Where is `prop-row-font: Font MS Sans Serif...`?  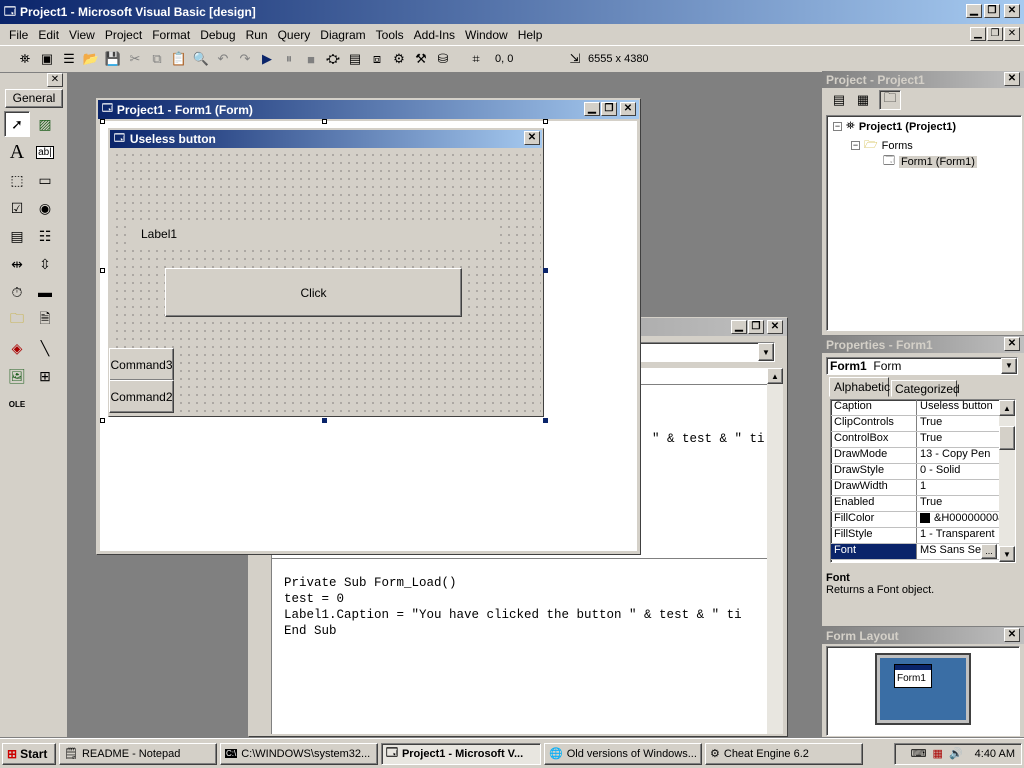 prop-row-font: Font MS Sans Serif... is located at coordinates (923, 552).